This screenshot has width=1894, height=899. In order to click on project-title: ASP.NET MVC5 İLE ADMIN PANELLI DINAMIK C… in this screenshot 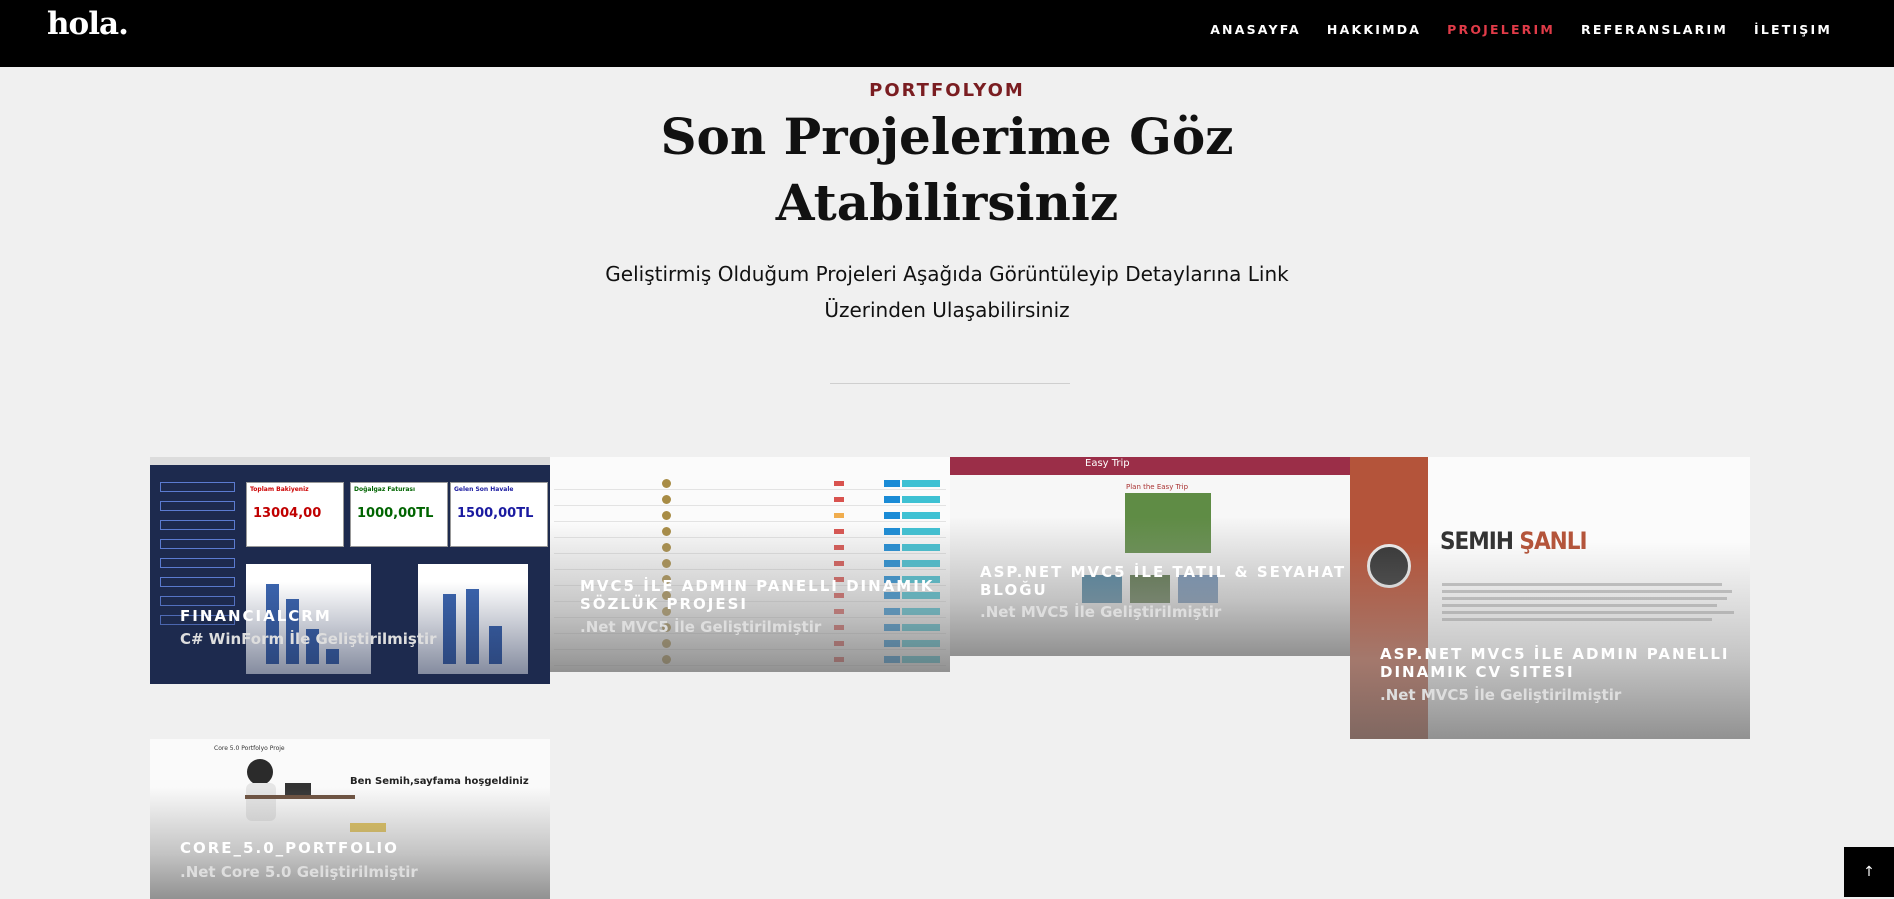, I will do `click(1554, 663)`.